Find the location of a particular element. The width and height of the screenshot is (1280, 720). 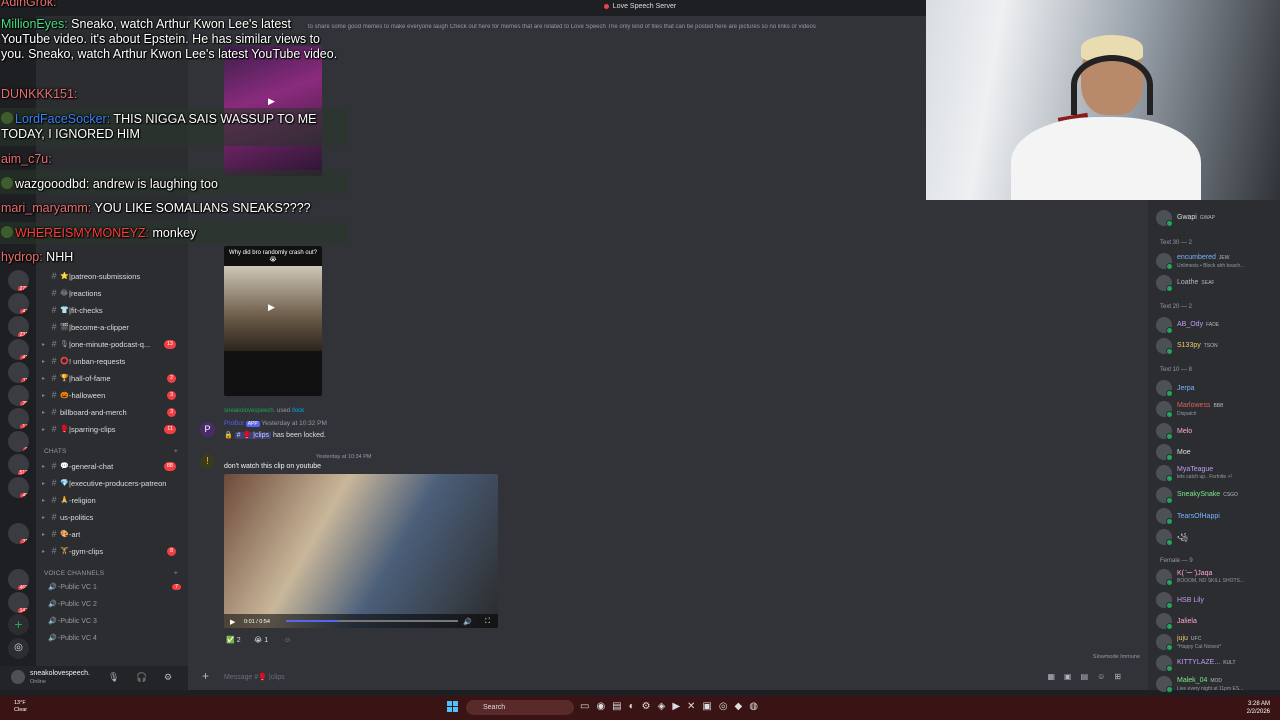

server-icon: 14 is located at coordinates (18, 418).